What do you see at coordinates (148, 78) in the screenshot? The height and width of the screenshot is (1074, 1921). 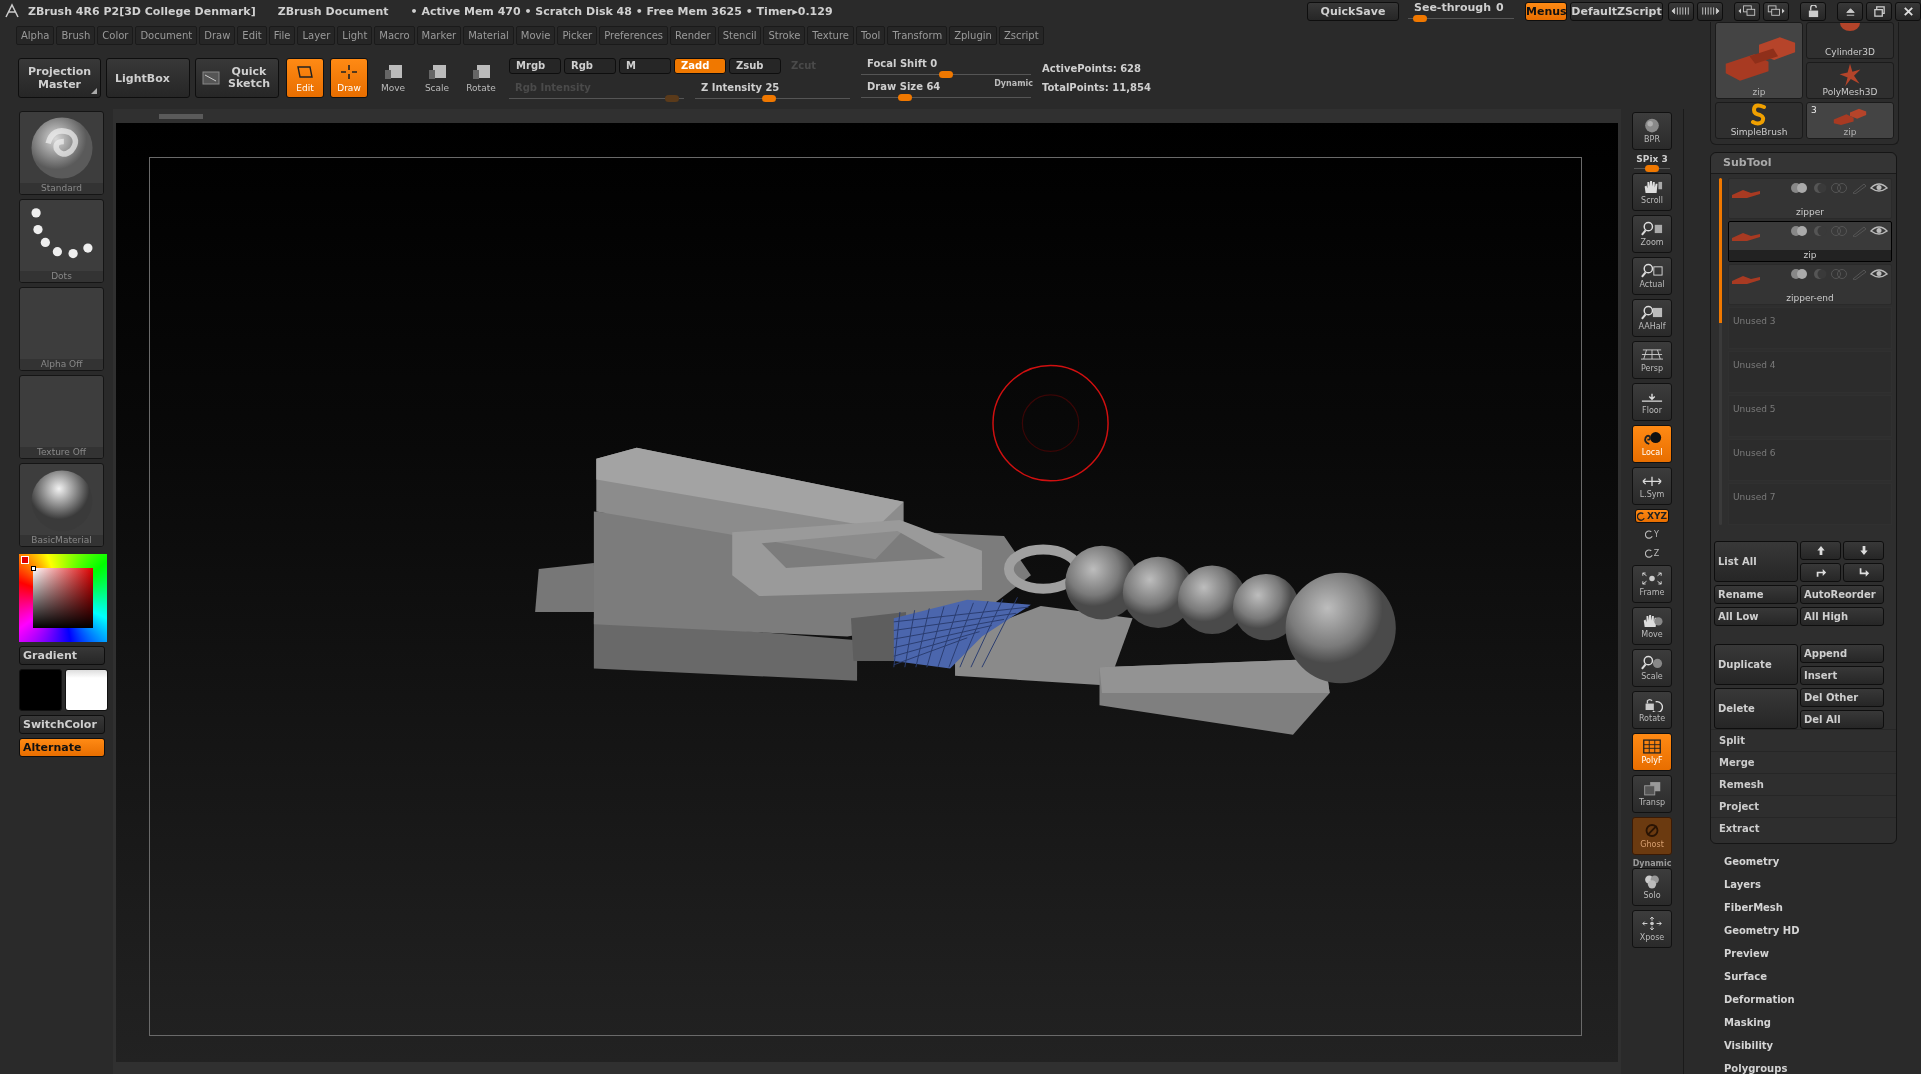 I see `lightbox-button: LightBox` at bounding box center [148, 78].